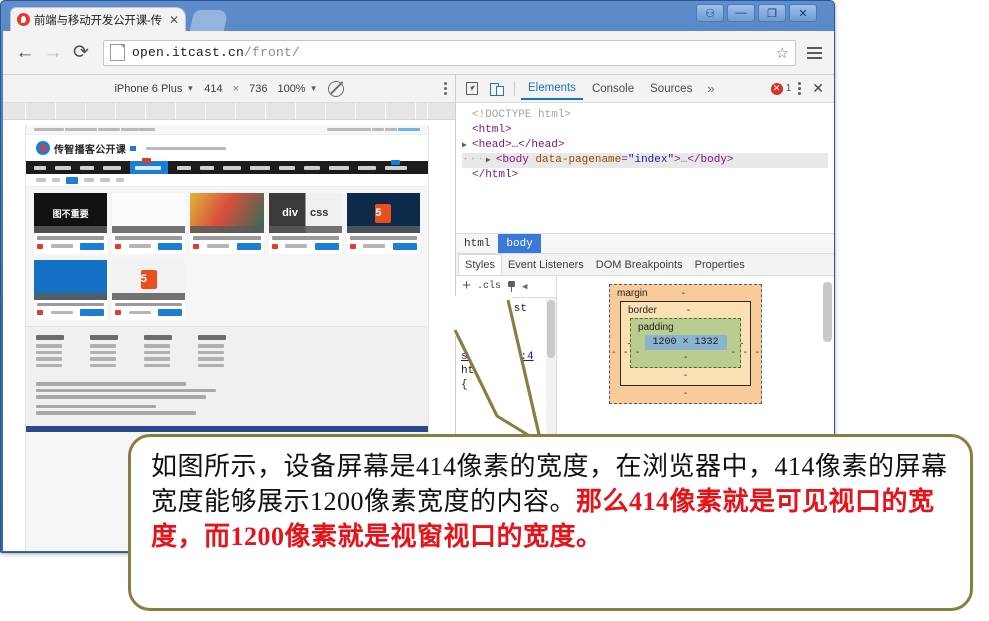  Describe the element at coordinates (671, 88) in the screenshot. I see `tab-sources: Sources` at that location.